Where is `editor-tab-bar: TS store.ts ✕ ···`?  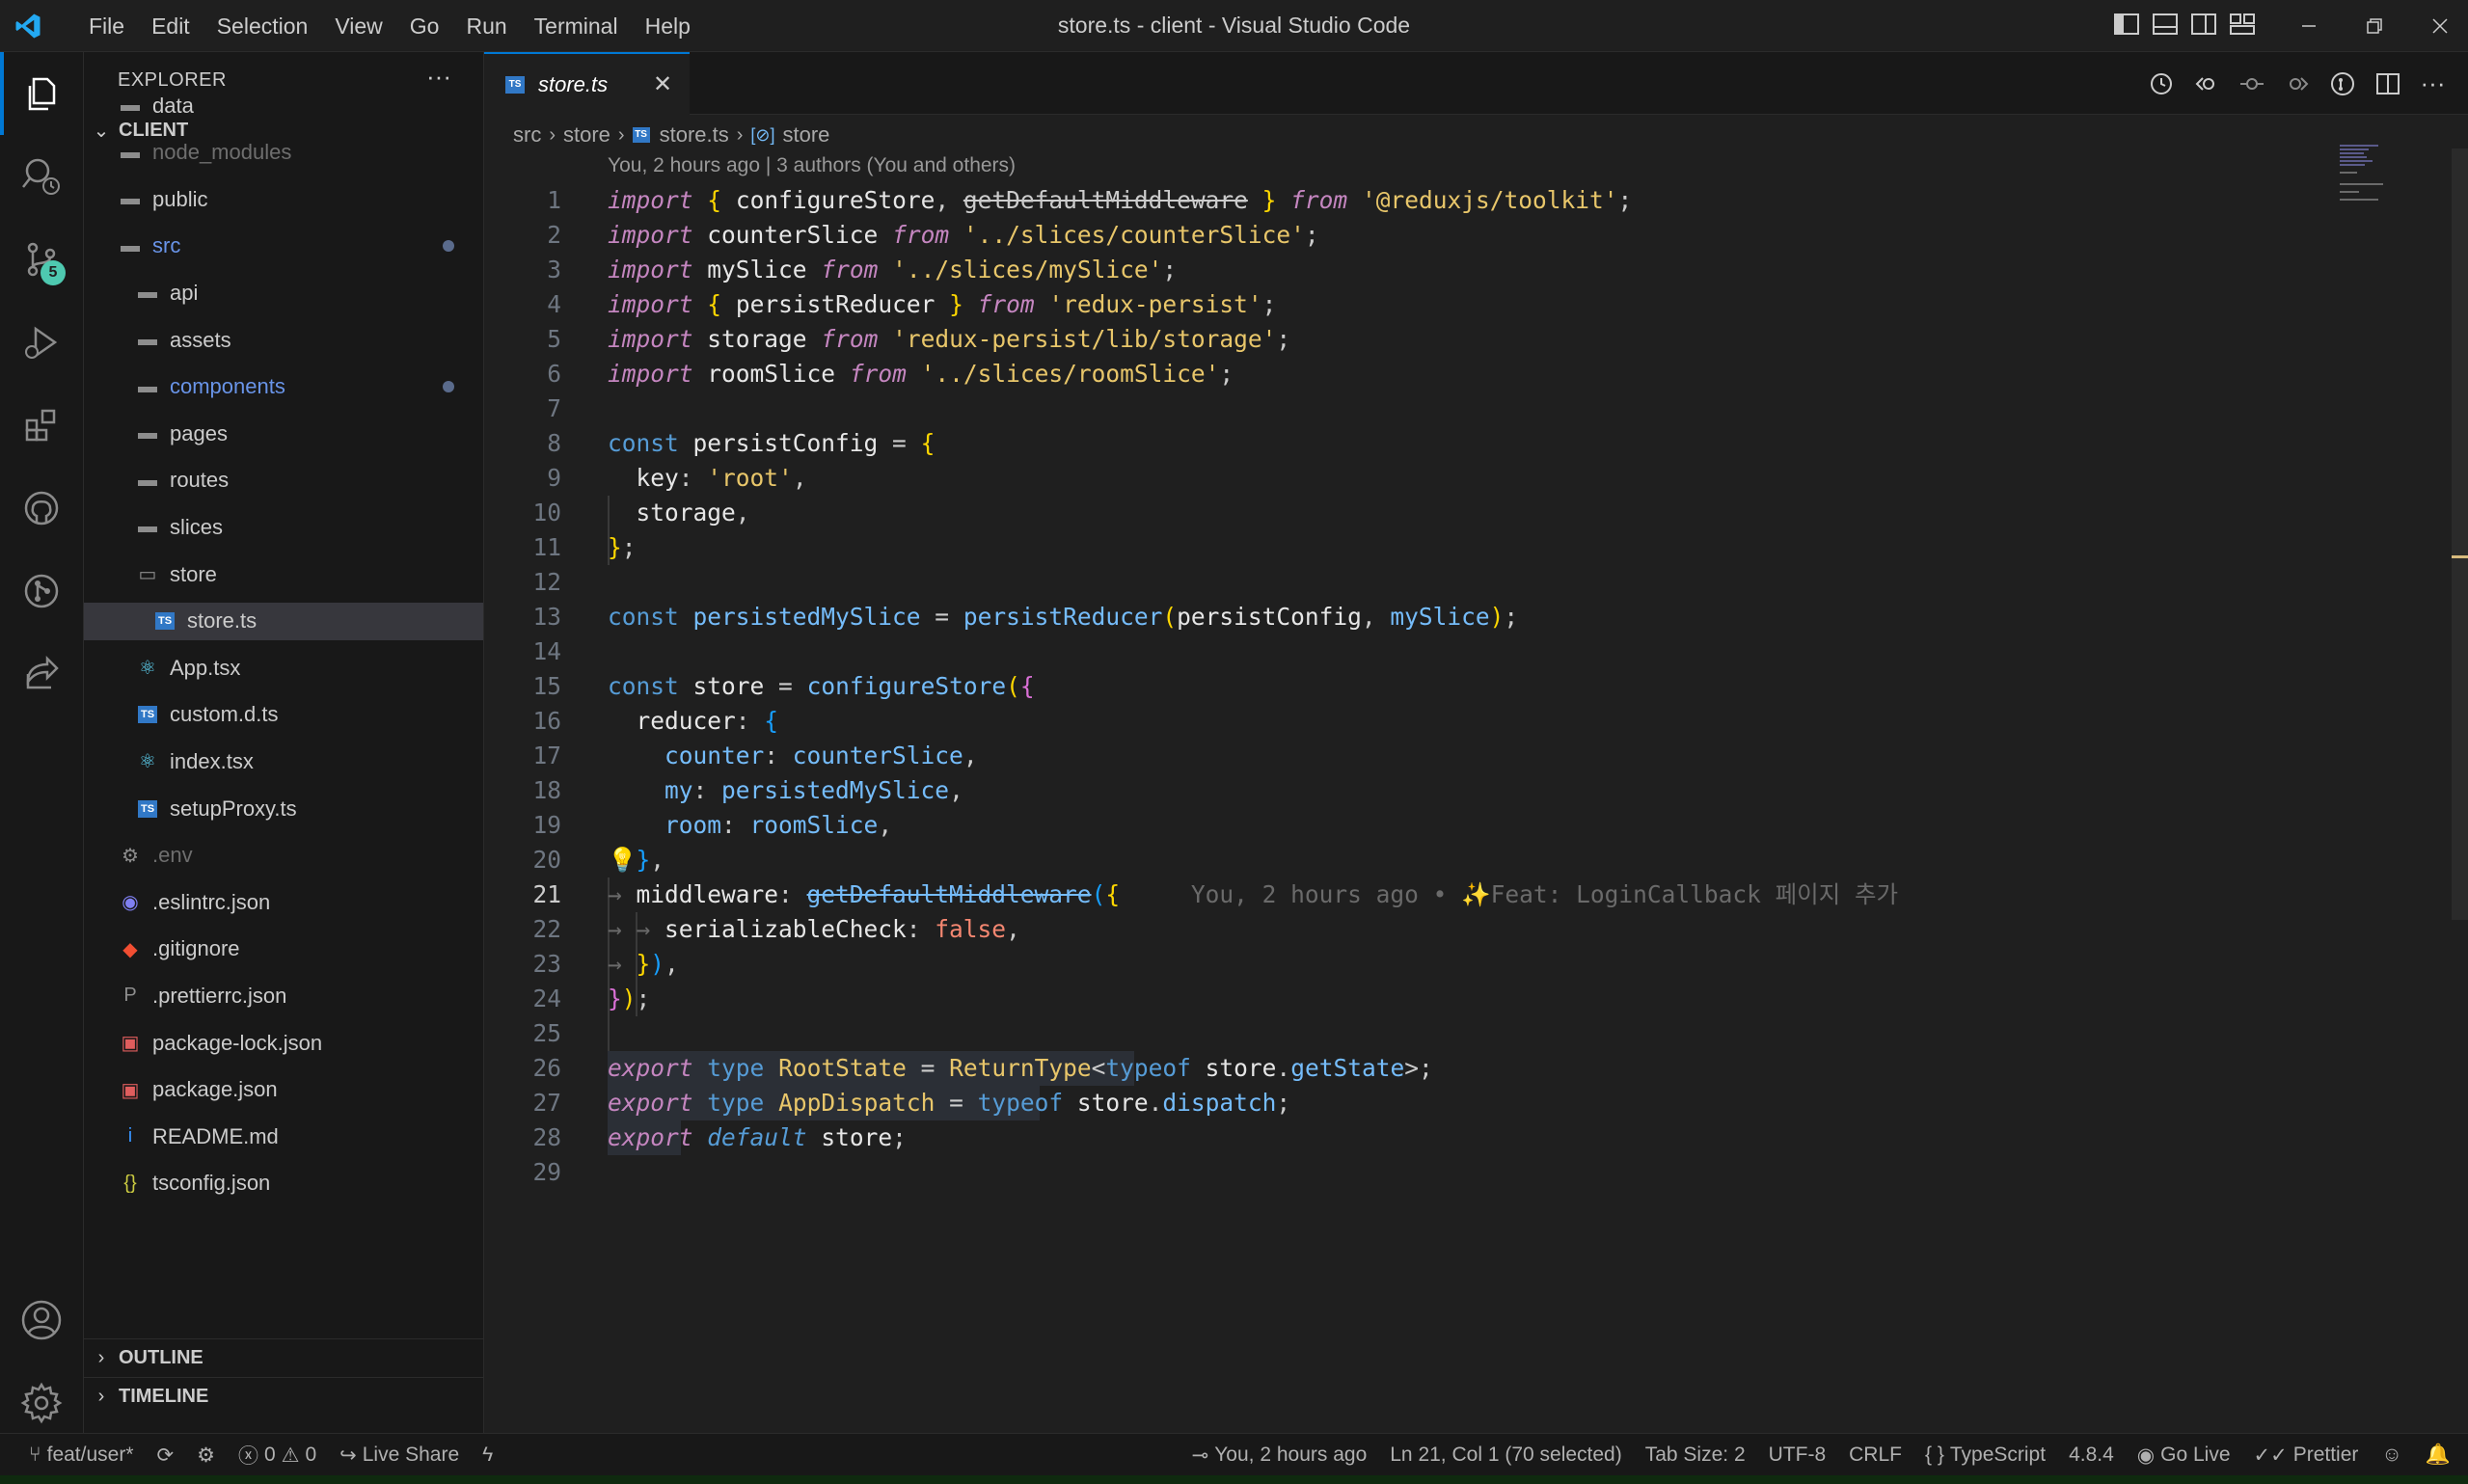 editor-tab-bar: TS store.ts ✕ ··· is located at coordinates (1476, 83).